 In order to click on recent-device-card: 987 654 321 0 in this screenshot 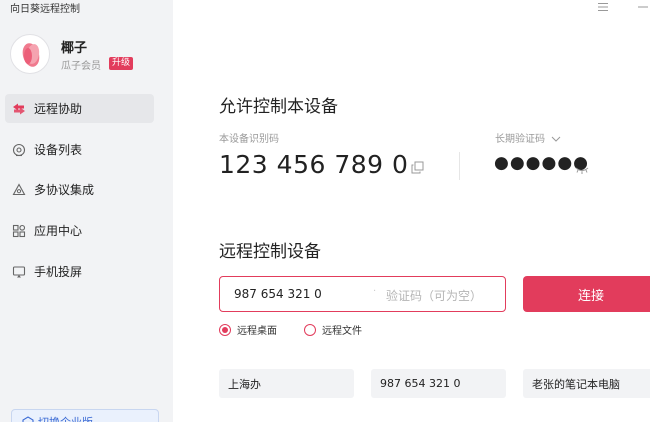, I will do `click(438, 383)`.